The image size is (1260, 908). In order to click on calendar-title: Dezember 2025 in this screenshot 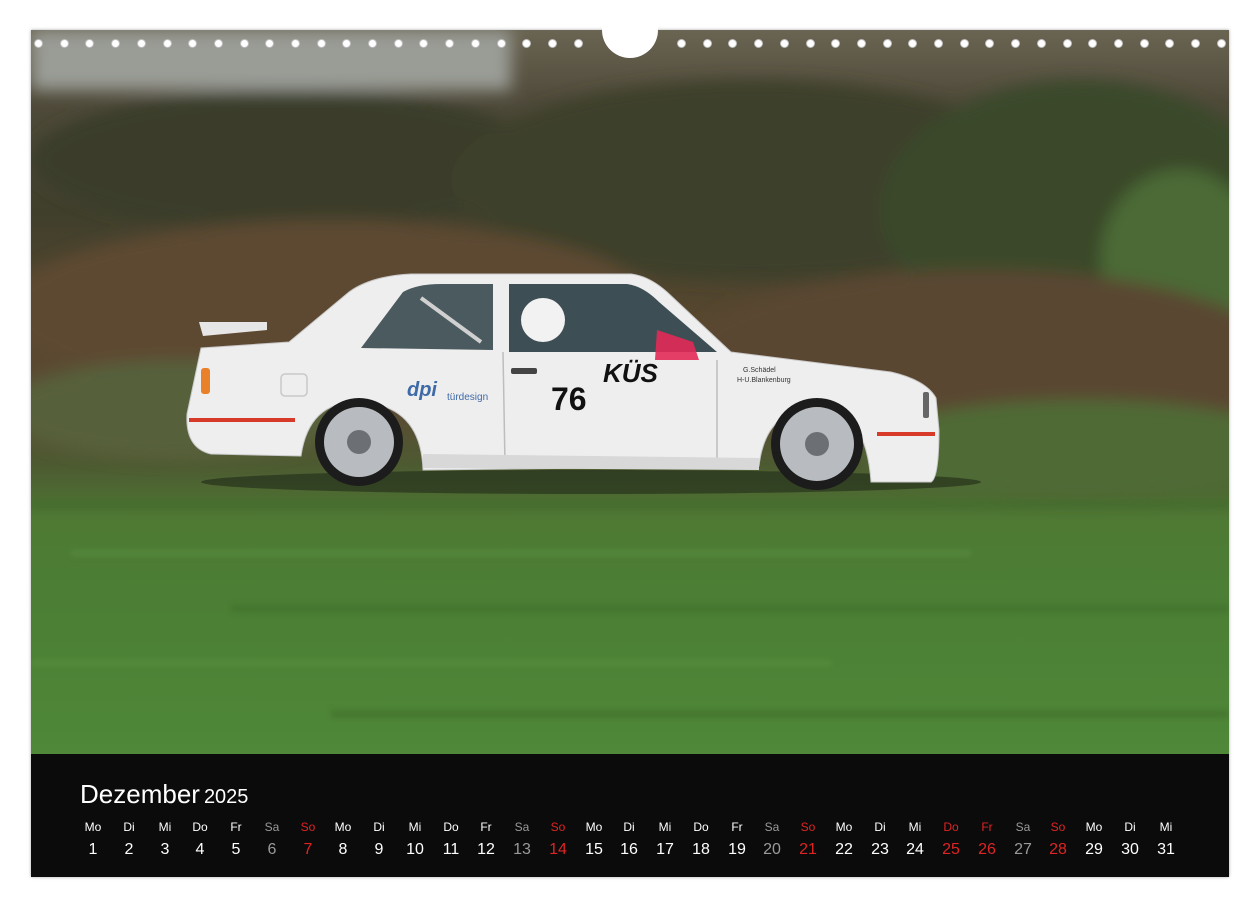, I will do `click(164, 794)`.